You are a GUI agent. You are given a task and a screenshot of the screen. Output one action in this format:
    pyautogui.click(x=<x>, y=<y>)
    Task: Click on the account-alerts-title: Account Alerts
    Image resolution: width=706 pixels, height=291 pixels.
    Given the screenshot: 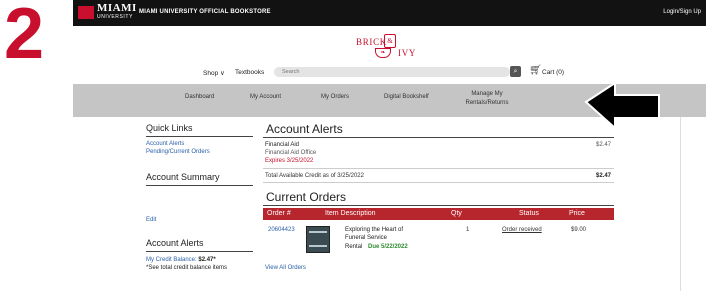 What is the action you would take?
    pyautogui.click(x=304, y=129)
    